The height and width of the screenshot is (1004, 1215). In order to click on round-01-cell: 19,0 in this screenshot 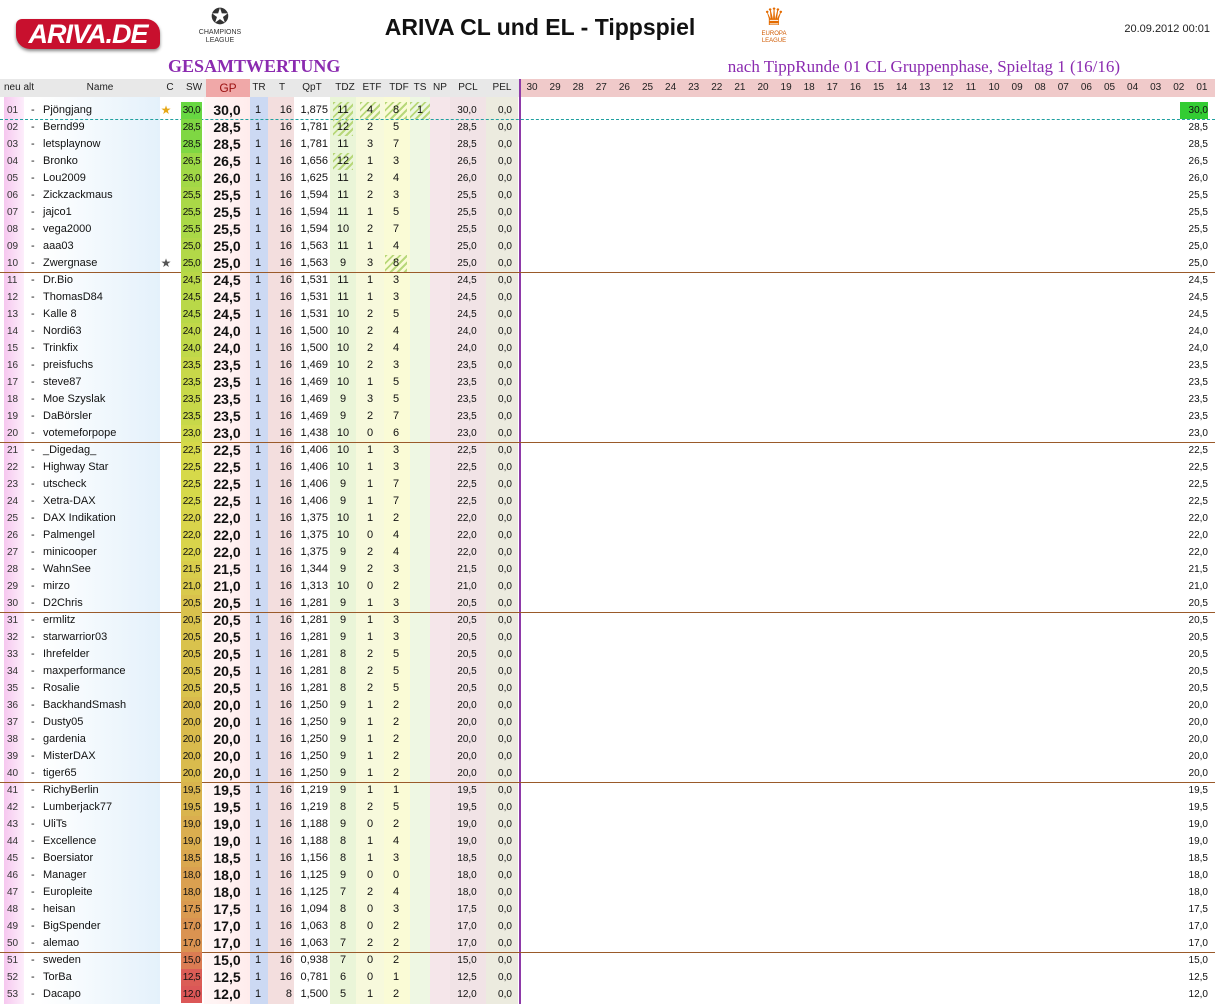, I will do `click(1198, 824)`.